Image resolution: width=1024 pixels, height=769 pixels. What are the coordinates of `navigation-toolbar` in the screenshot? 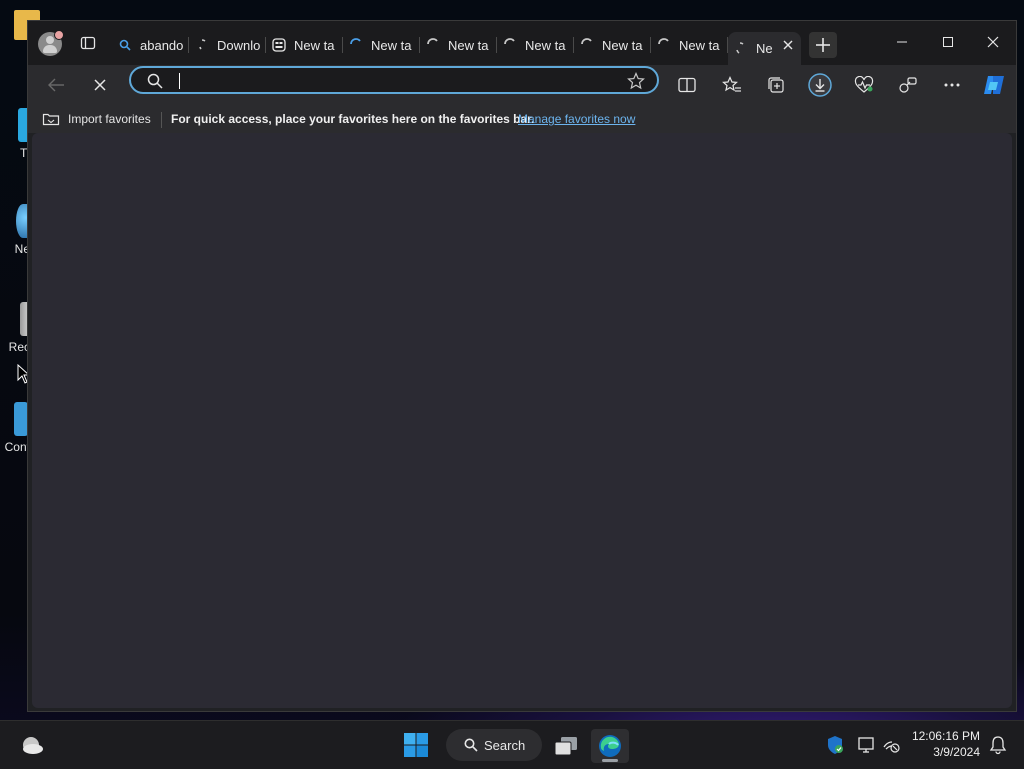 It's located at (522, 85).